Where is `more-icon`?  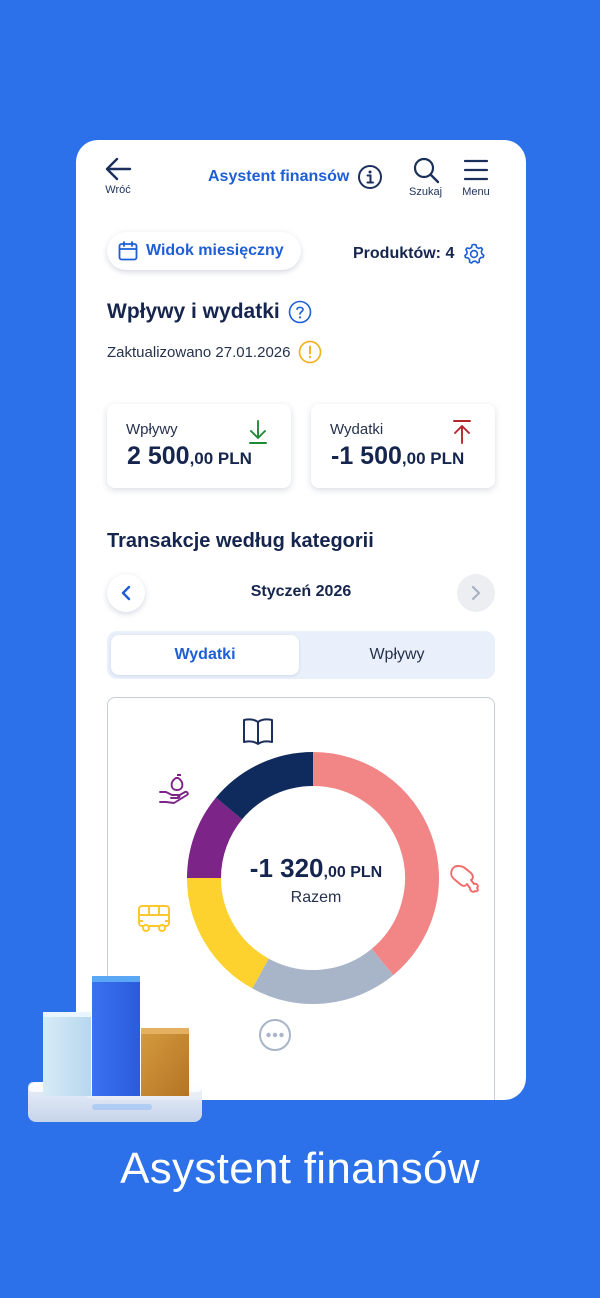 more-icon is located at coordinates (275, 1035).